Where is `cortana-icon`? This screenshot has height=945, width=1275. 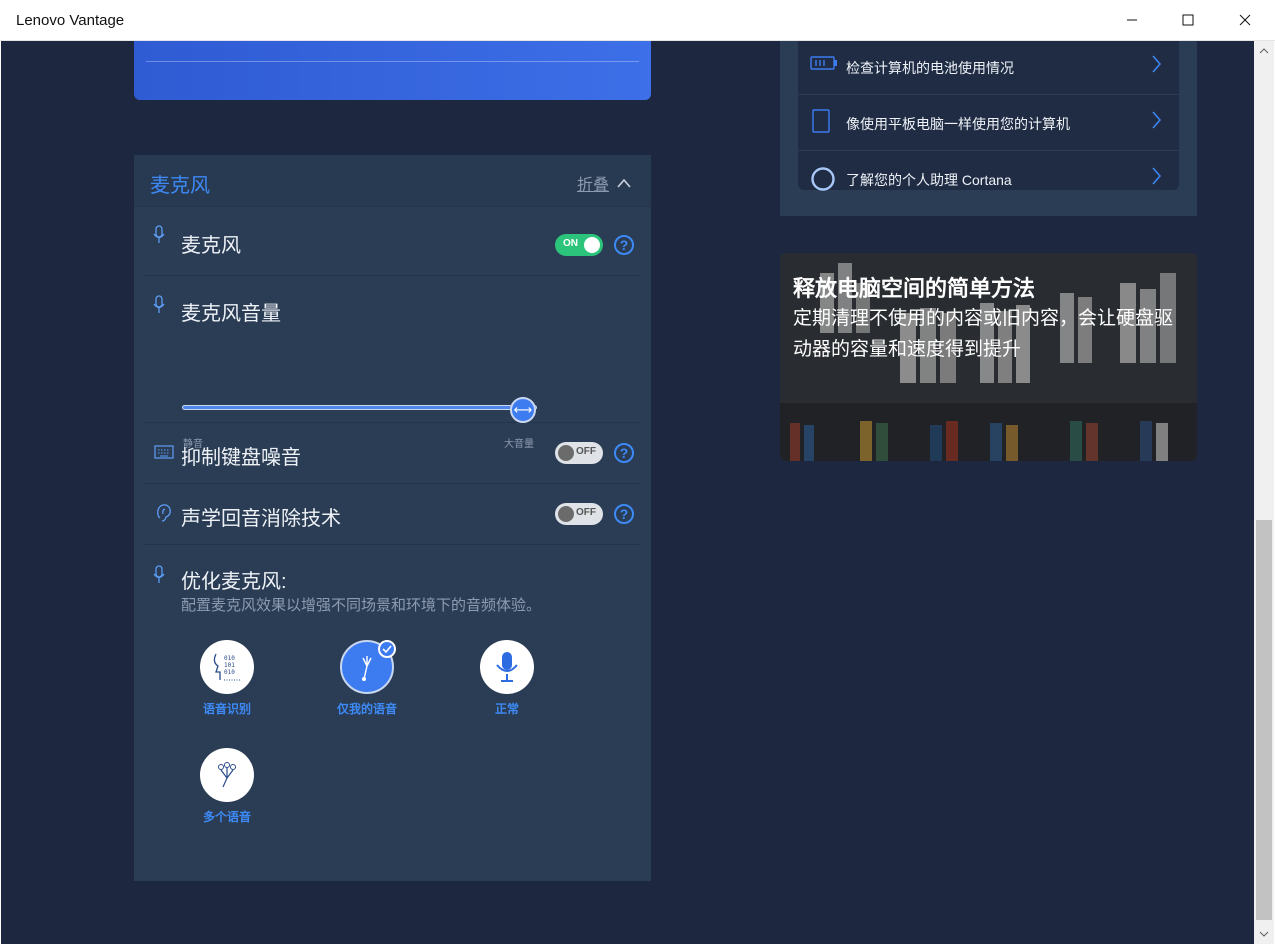
cortana-icon is located at coordinates (823, 179).